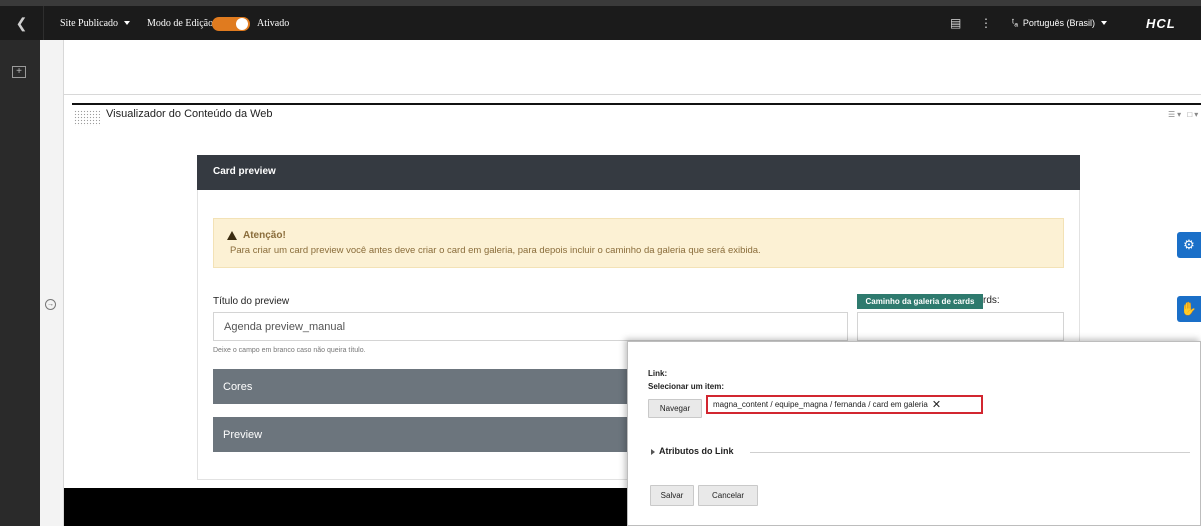  What do you see at coordinates (970, 452) in the screenshot?
I see `link-attributes-divider` at bounding box center [970, 452].